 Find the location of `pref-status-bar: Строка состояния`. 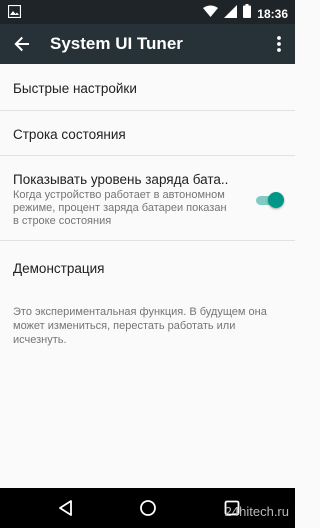

pref-status-bar: Строка состояния is located at coordinates (147, 133).